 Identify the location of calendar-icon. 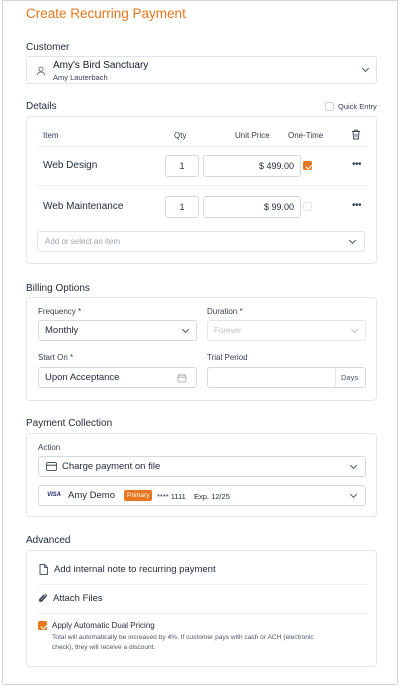
(182, 378).